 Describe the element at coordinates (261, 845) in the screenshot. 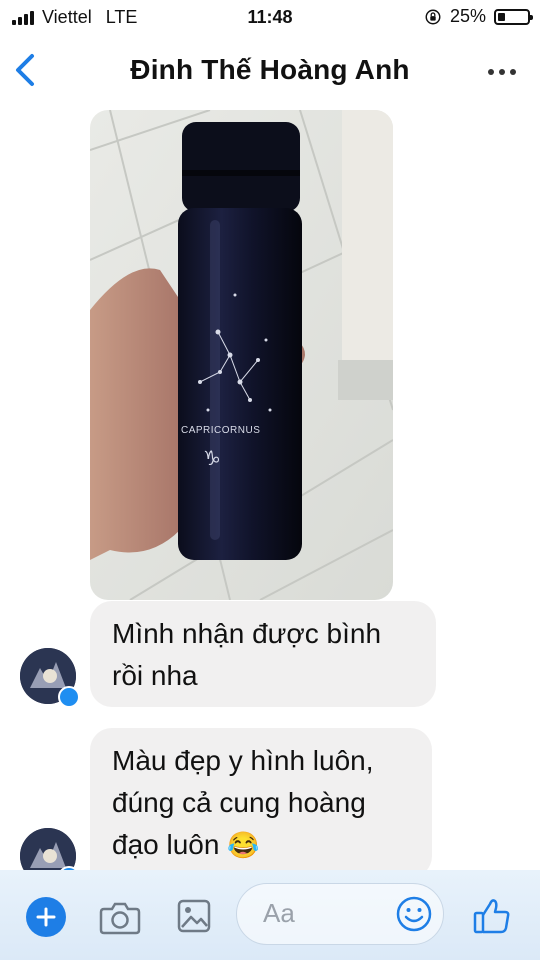

I see `message-line: đạo luôn 😂` at that location.